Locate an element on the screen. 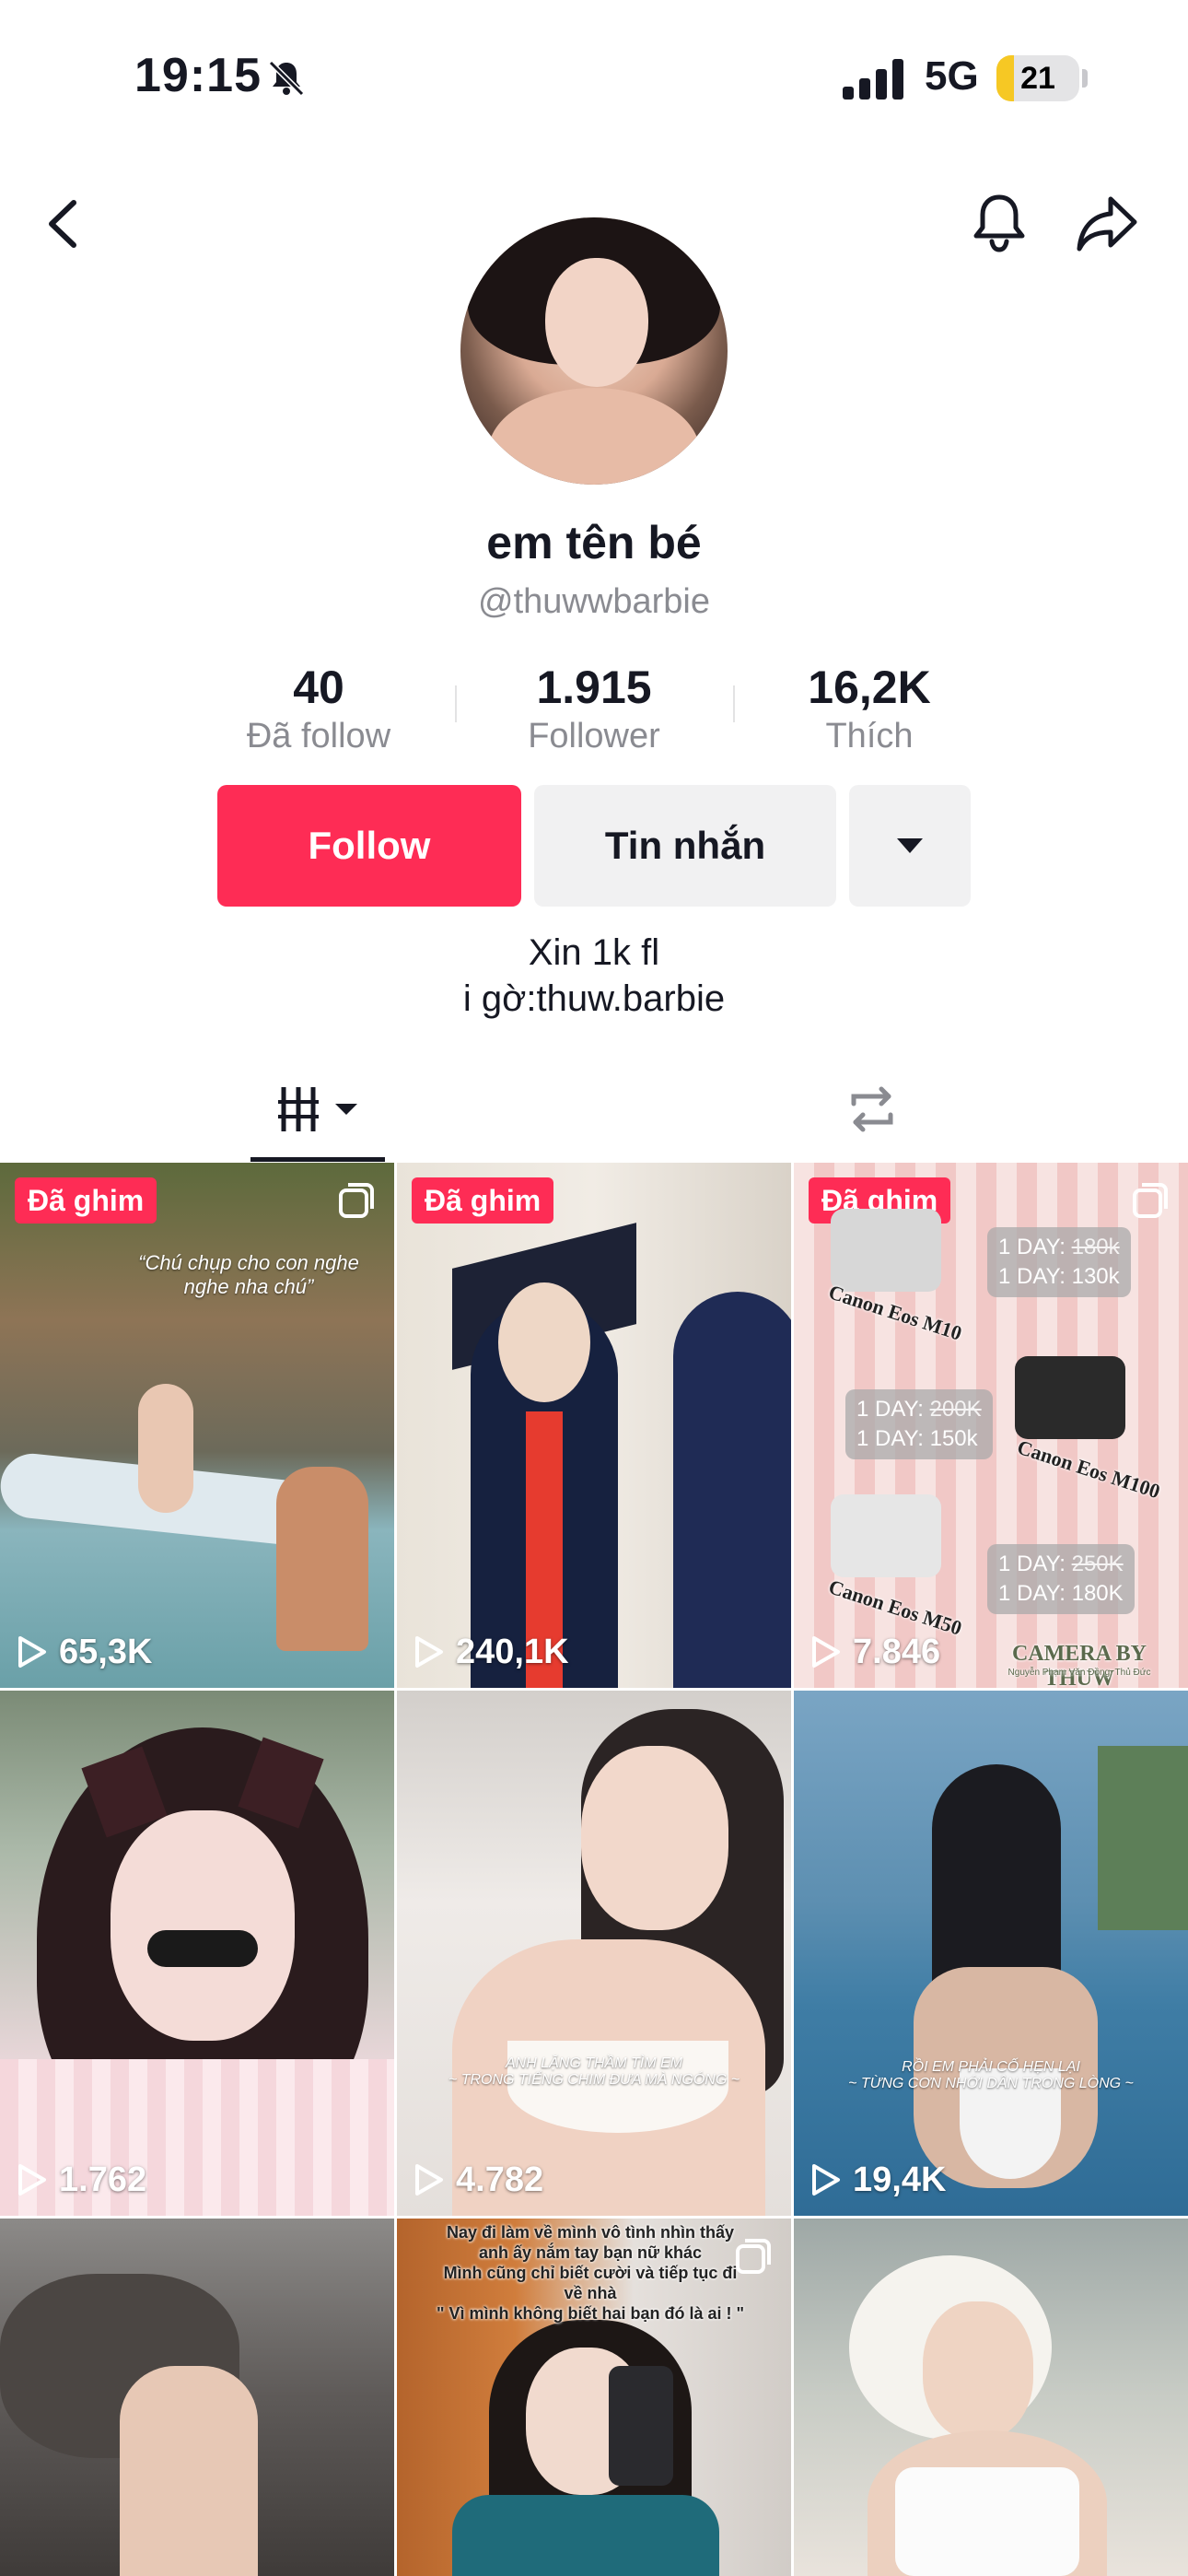  view-count-text: 240,1K is located at coordinates (512, 1651).